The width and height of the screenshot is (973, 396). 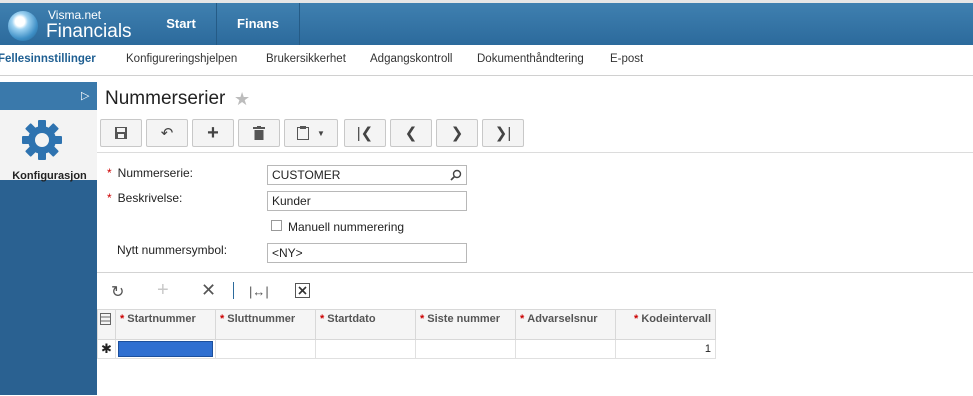 I want to click on startnummer-editor, so click(x=165, y=349).